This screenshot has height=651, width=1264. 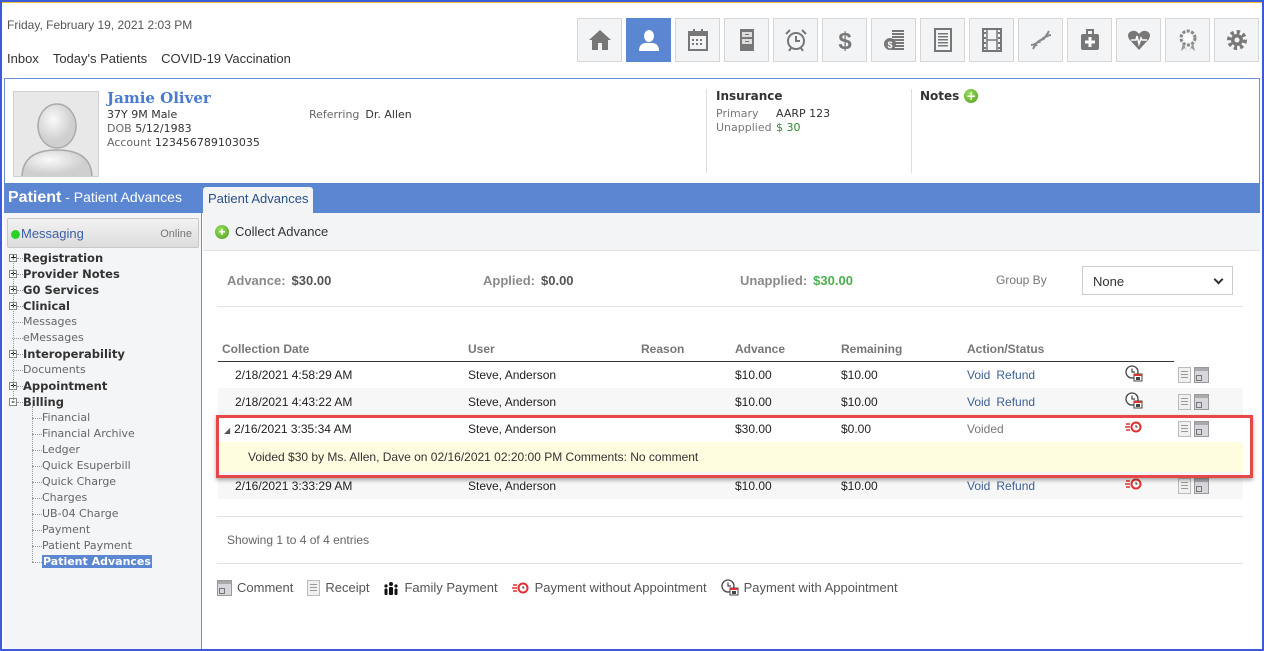 What do you see at coordinates (1236, 40) in the screenshot?
I see `settings-button` at bounding box center [1236, 40].